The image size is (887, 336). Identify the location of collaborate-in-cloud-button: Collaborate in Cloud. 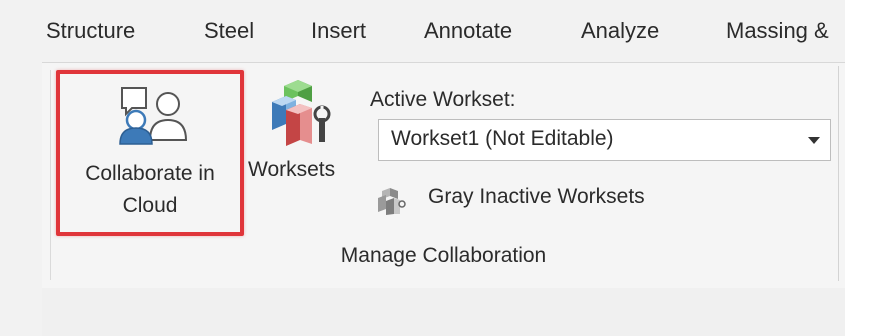
(150, 153).